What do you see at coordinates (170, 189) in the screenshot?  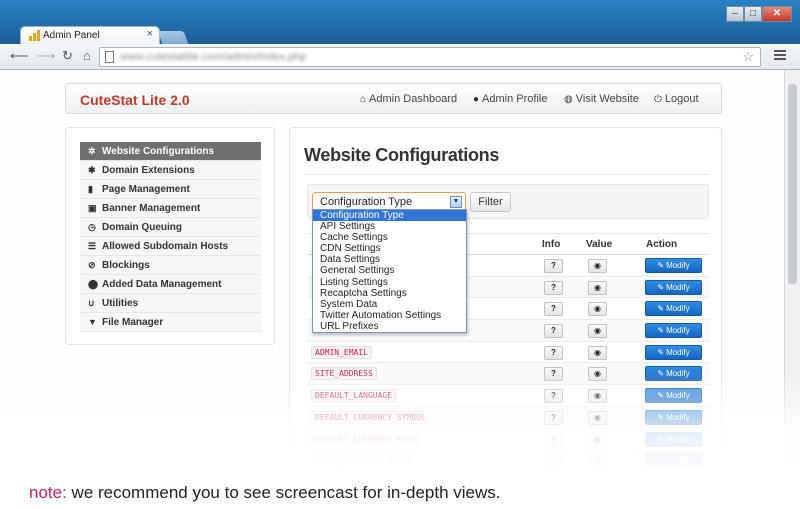 I see `sidebar-item-page-management: ▮ Page Management` at bounding box center [170, 189].